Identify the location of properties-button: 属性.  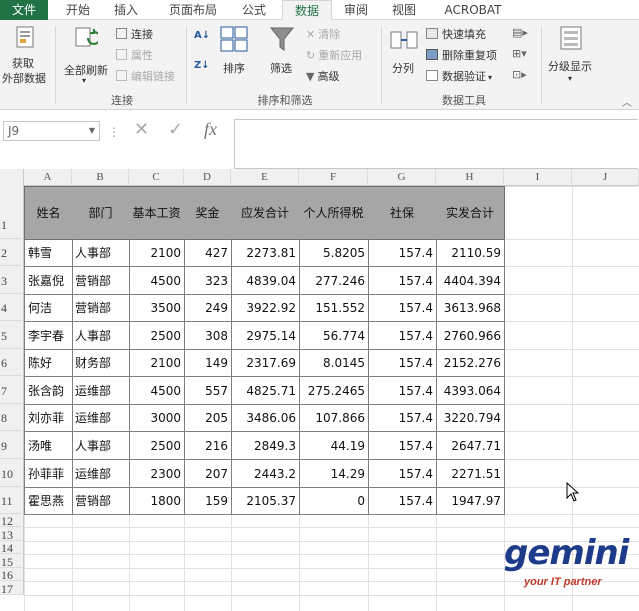
(134, 55).